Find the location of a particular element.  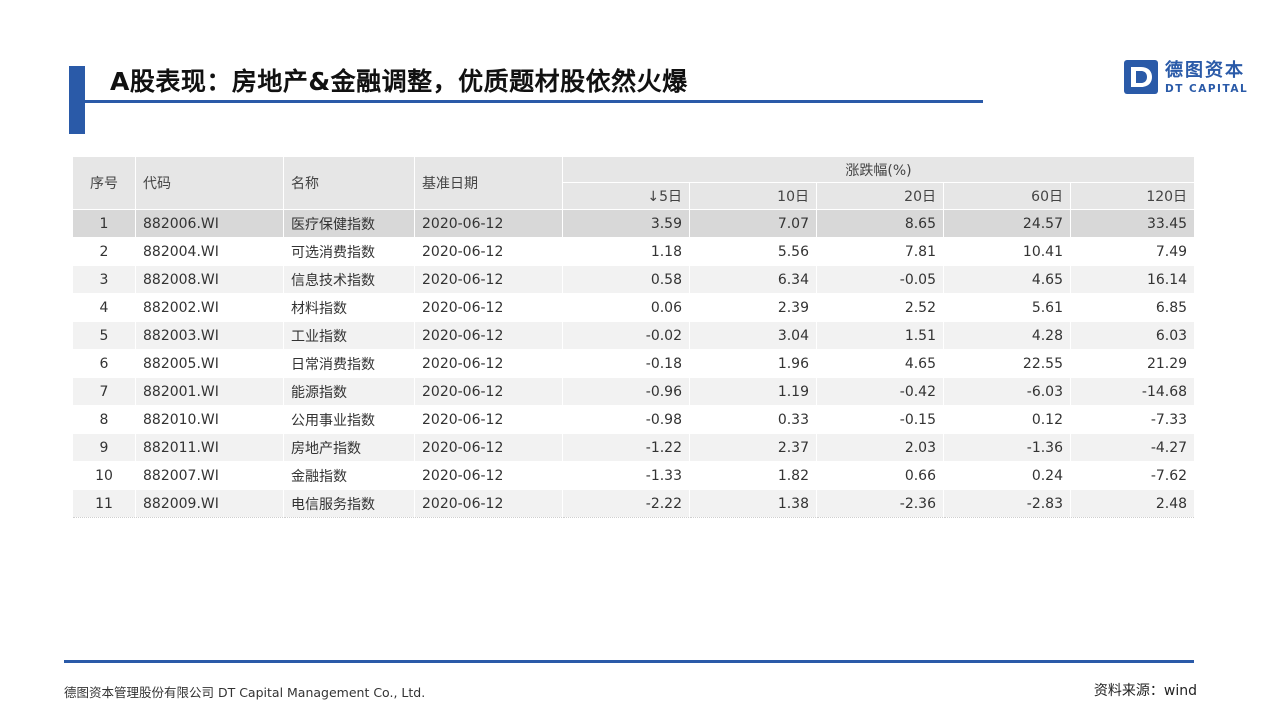

cell-change-10日: 2.39 is located at coordinates (753, 307).